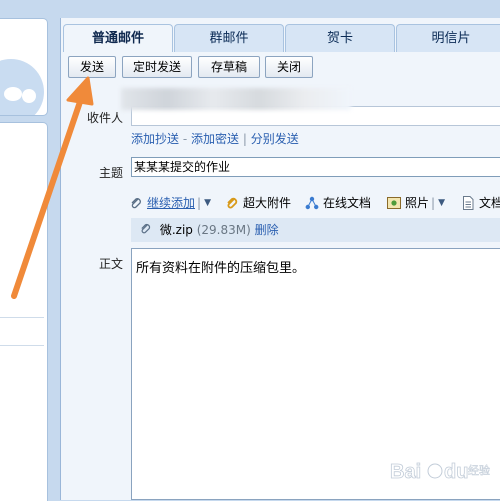  What do you see at coordinates (405, 472) in the screenshot?
I see `svg-text: Bai` at bounding box center [405, 472].